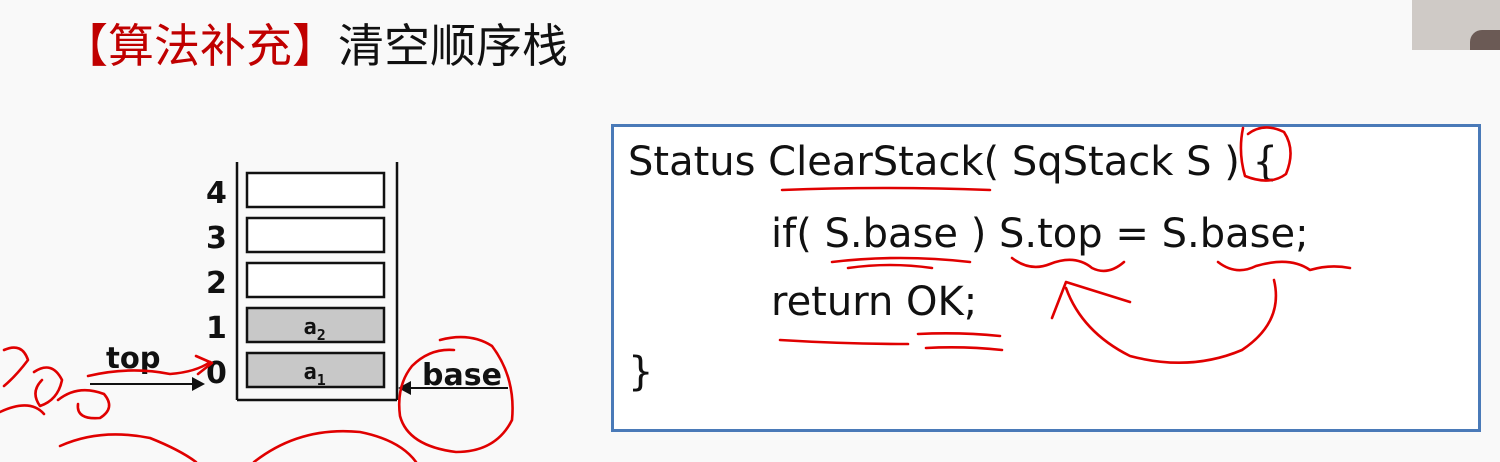  What do you see at coordinates (1068, 264) in the screenshot?
I see `ink-wave-stop` at bounding box center [1068, 264].